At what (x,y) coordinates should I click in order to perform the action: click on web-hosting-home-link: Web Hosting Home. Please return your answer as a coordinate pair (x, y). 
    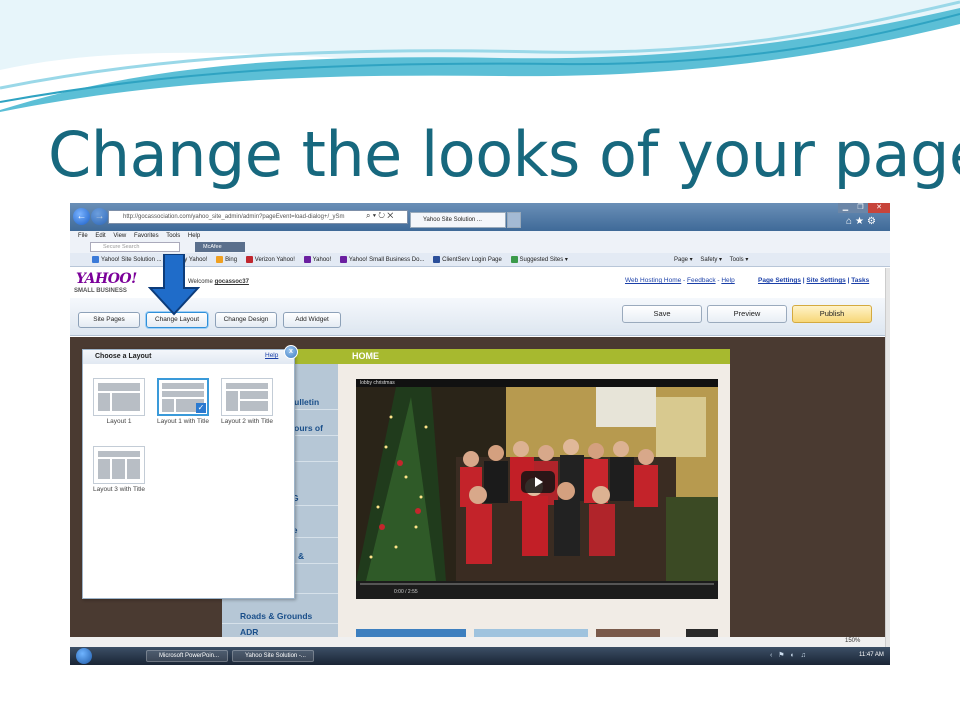
    Looking at the image, I should click on (653, 280).